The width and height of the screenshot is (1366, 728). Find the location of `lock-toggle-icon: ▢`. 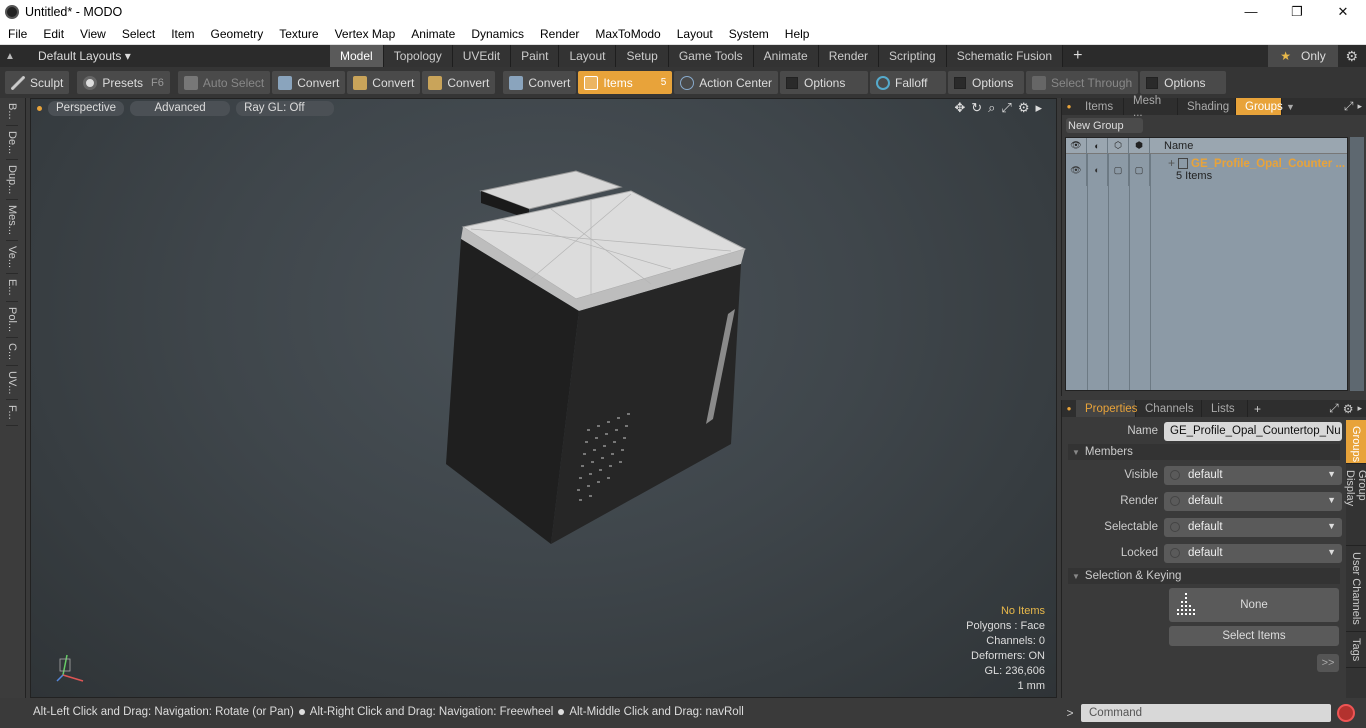

lock-toggle-icon: ▢ is located at coordinates (1139, 170).